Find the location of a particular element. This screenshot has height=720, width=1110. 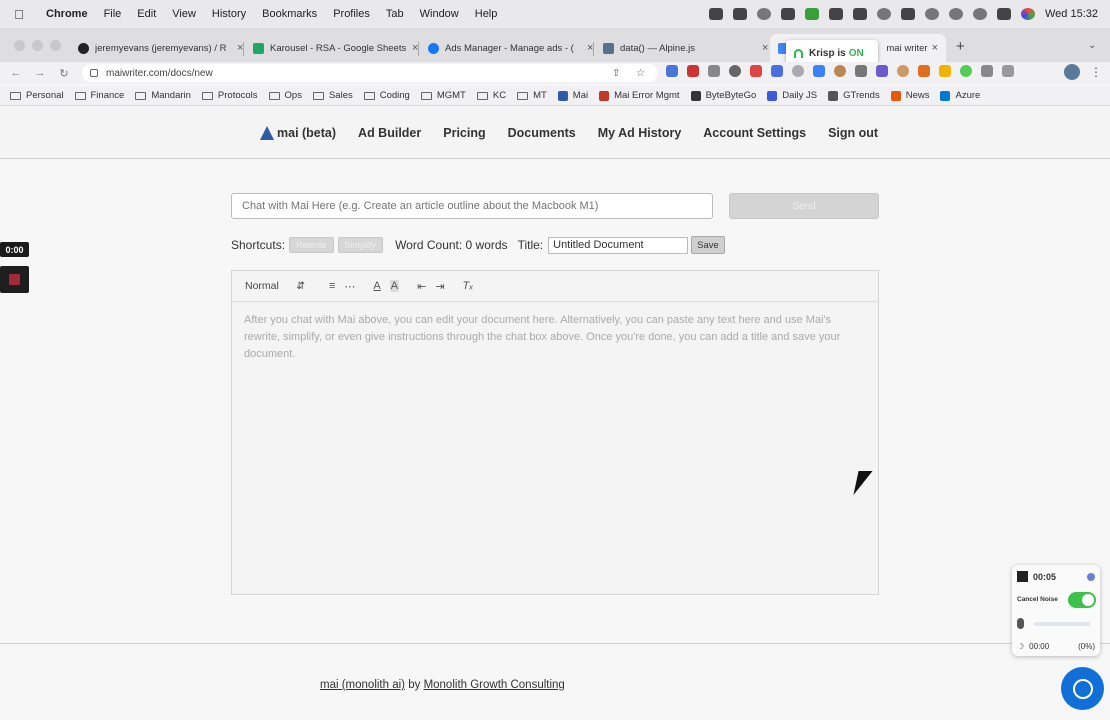

cat-icon is located at coordinates (787, 14).